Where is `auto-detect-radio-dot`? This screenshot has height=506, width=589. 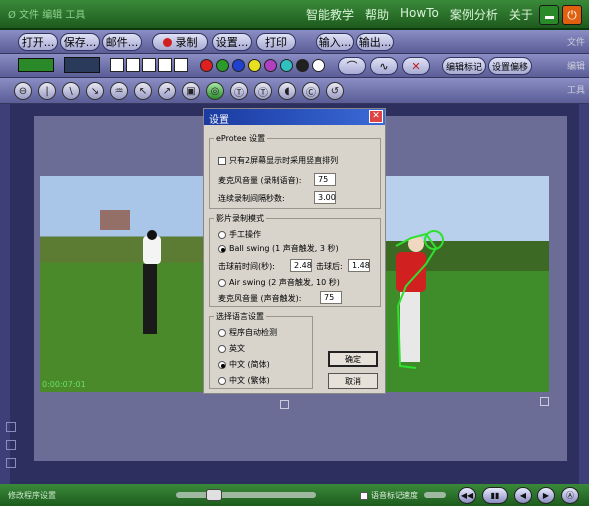 auto-detect-radio-dot is located at coordinates (222, 332).